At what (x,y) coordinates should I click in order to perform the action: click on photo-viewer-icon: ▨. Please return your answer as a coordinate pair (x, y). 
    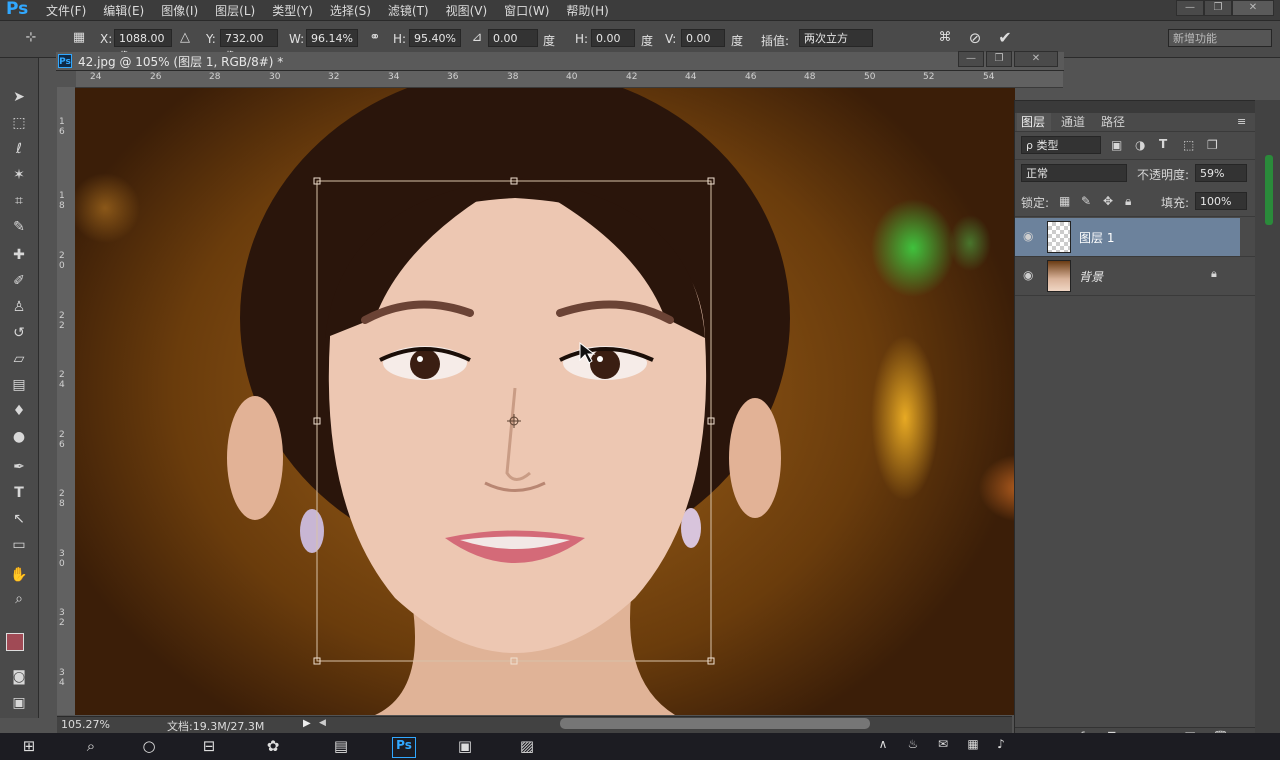
    Looking at the image, I should click on (527, 746).